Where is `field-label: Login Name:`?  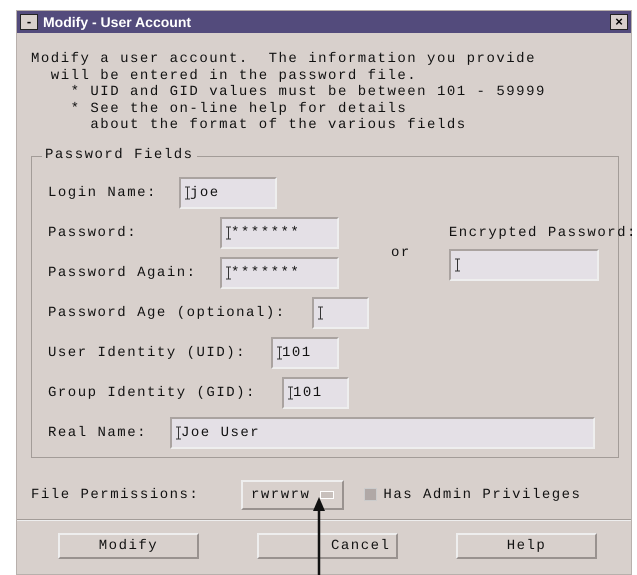 field-label: Login Name: is located at coordinates (103, 192).